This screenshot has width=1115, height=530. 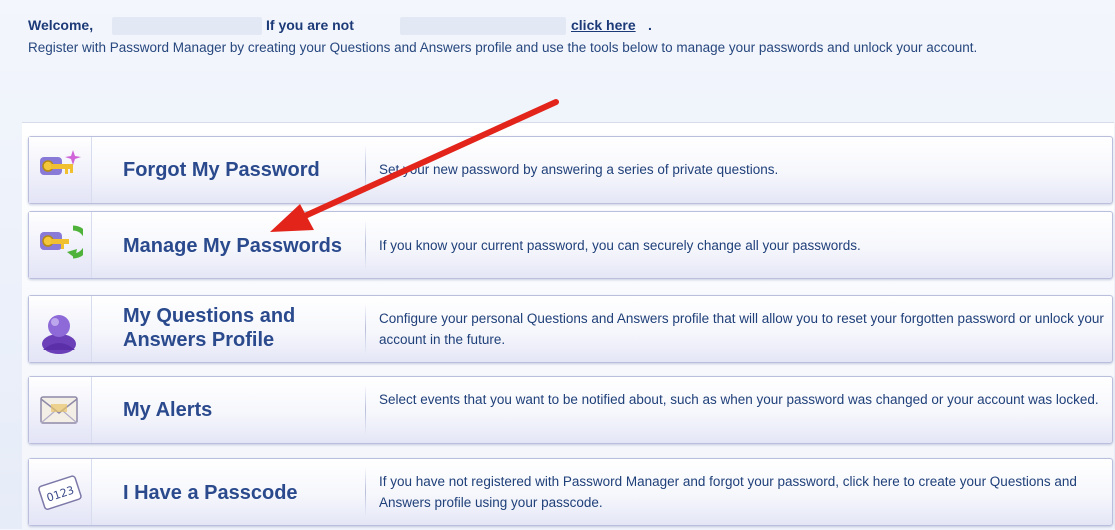 I want to click on welcome-greeting: Welcome,, so click(x=61, y=25).